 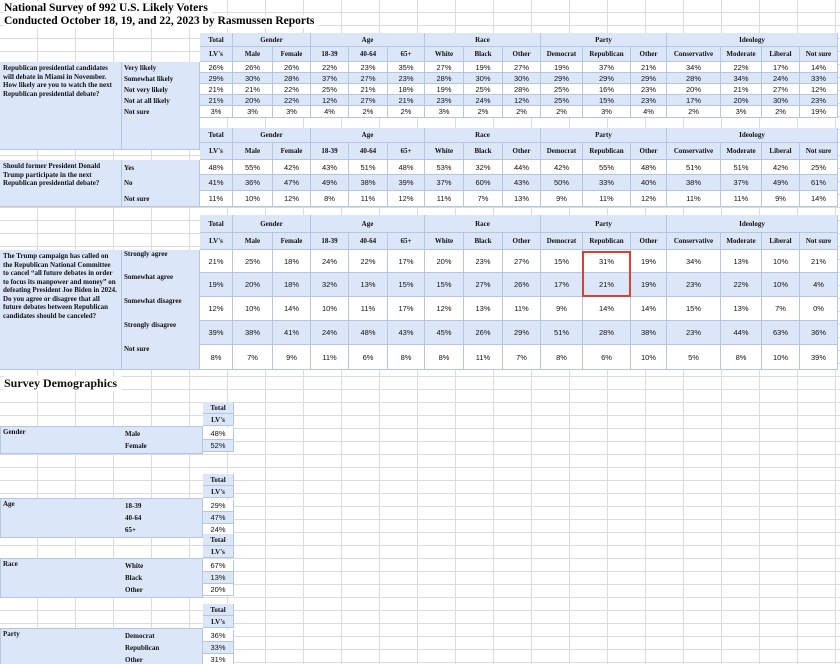 What do you see at coordinates (444, 309) in the screenshot?
I see `data-cell: 12%` at bounding box center [444, 309].